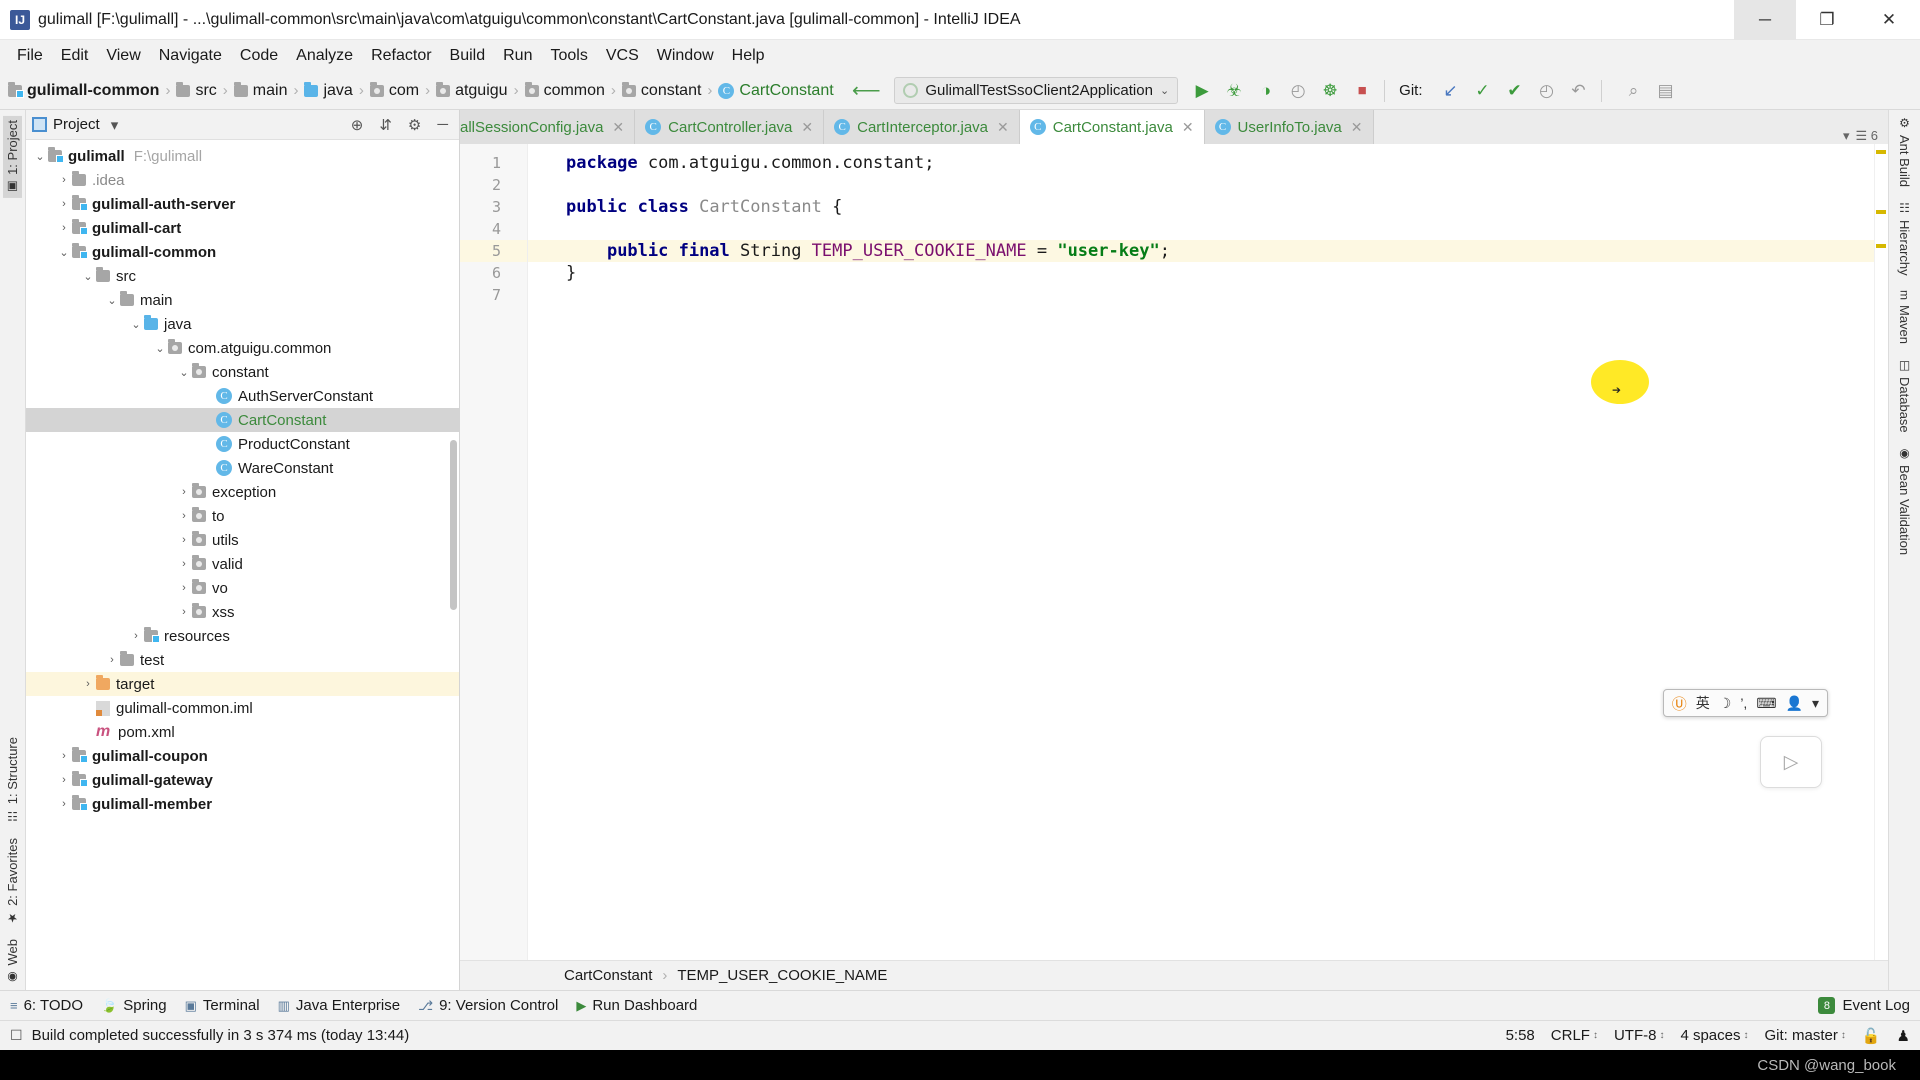  I want to click on indent-selector: 4 spaces ↕, so click(1714, 1035).